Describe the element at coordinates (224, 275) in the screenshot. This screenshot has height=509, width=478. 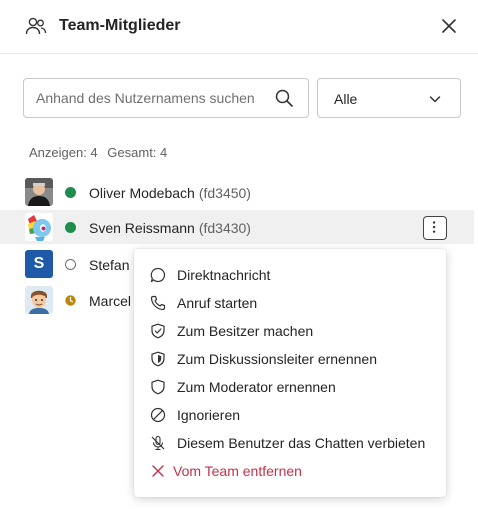
I see `menu-item-label: Direktnachricht` at that location.